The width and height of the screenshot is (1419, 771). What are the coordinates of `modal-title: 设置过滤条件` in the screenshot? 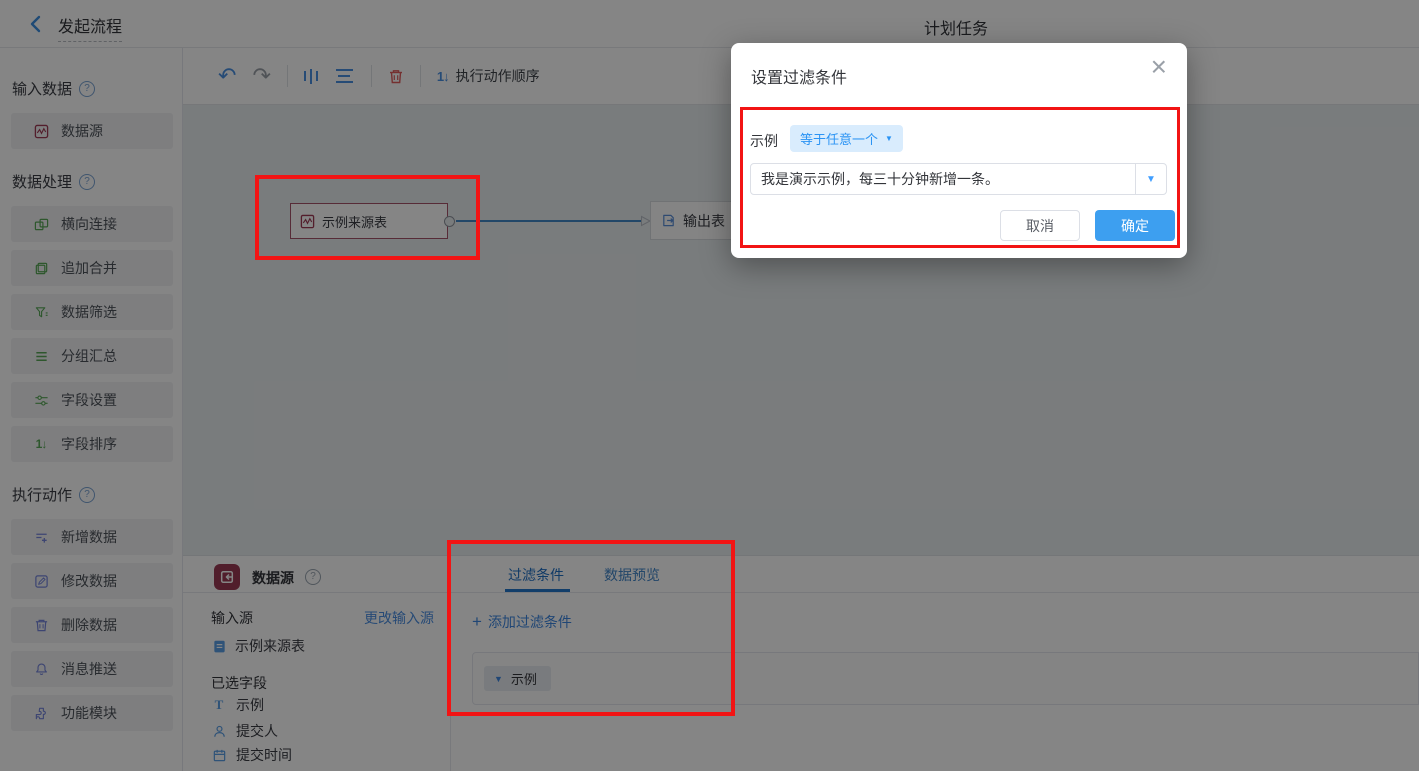 It's located at (799, 78).